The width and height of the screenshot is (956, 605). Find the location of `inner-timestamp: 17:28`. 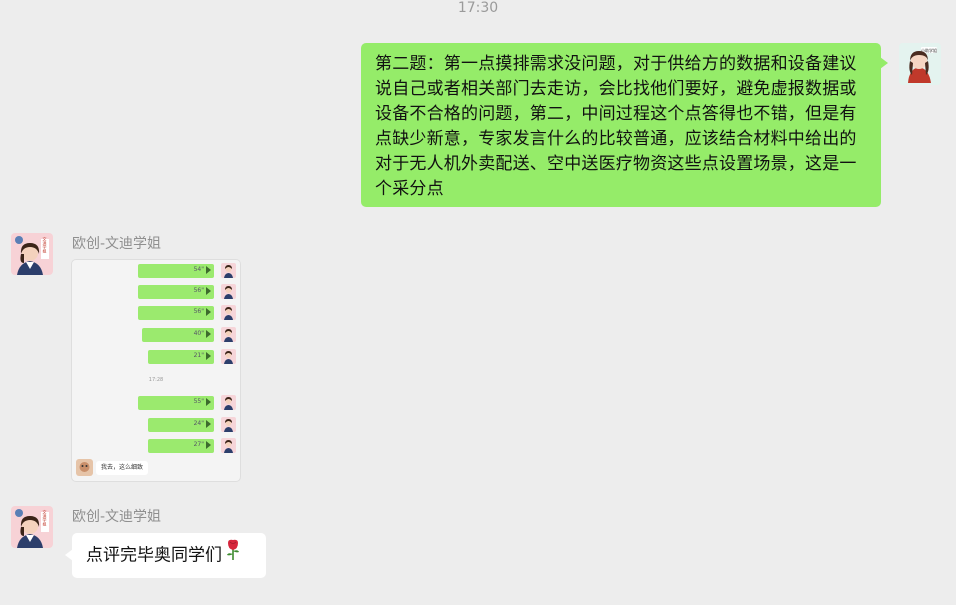

inner-timestamp: 17:28 is located at coordinates (156, 380).